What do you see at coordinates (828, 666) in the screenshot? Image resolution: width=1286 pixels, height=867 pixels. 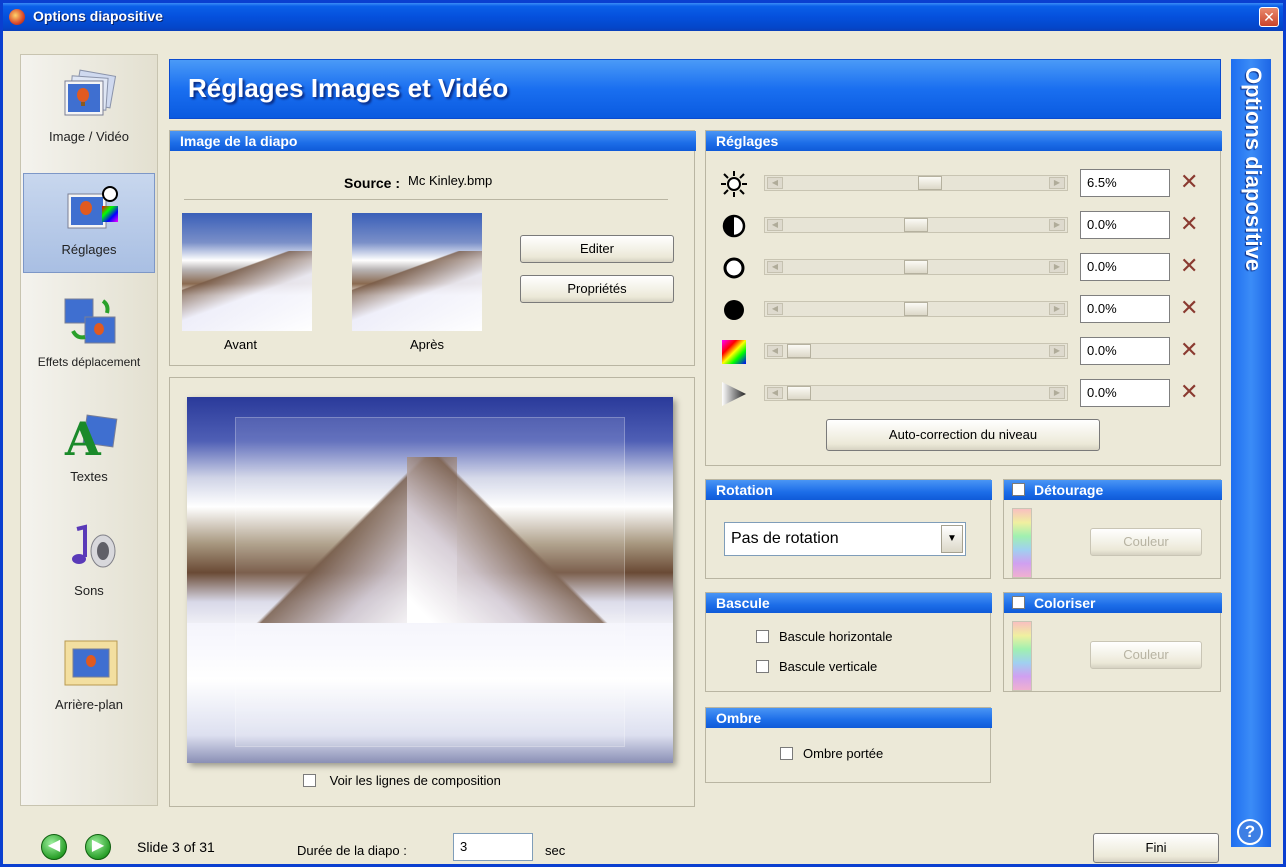 I see `flip-vertical-label: Bascule verticale` at bounding box center [828, 666].